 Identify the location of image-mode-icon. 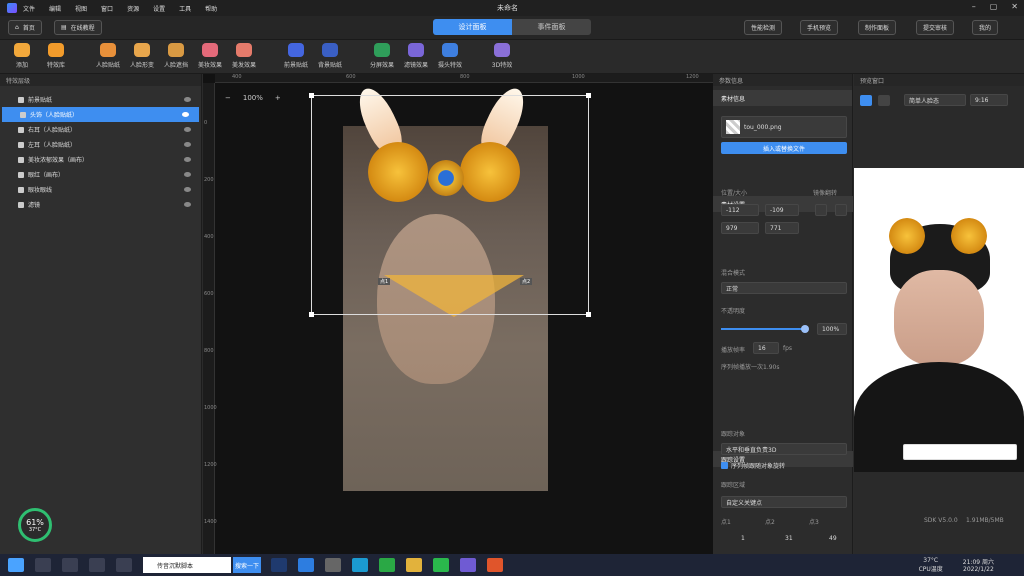
(866, 100).